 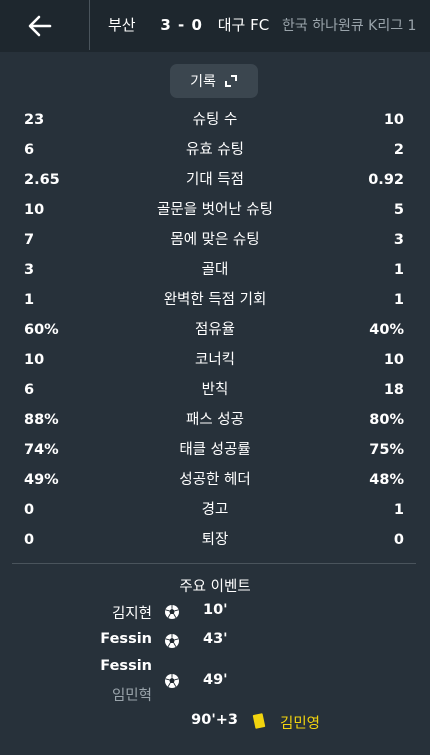 I want to click on header-divider, so click(x=89, y=25).